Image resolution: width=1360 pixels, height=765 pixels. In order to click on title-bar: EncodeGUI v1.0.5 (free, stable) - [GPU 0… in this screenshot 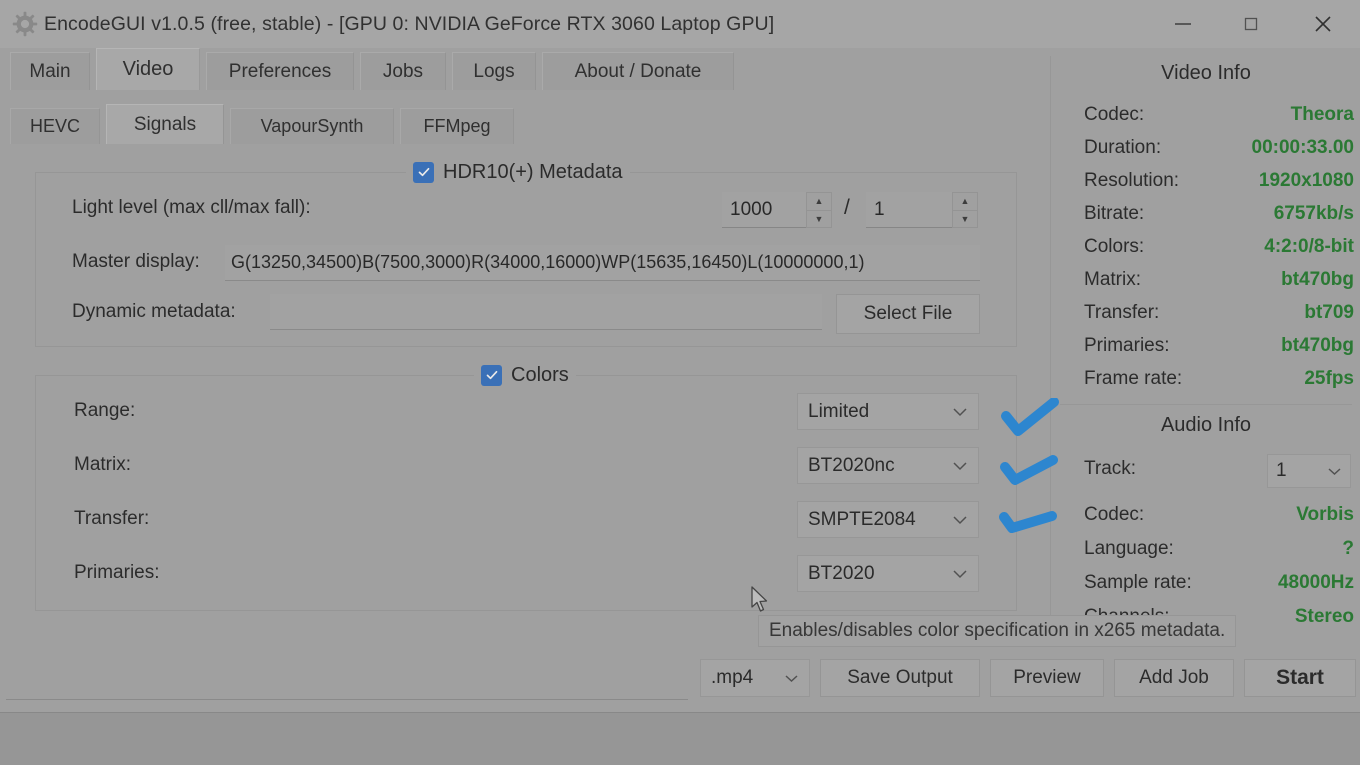, I will do `click(680, 24)`.